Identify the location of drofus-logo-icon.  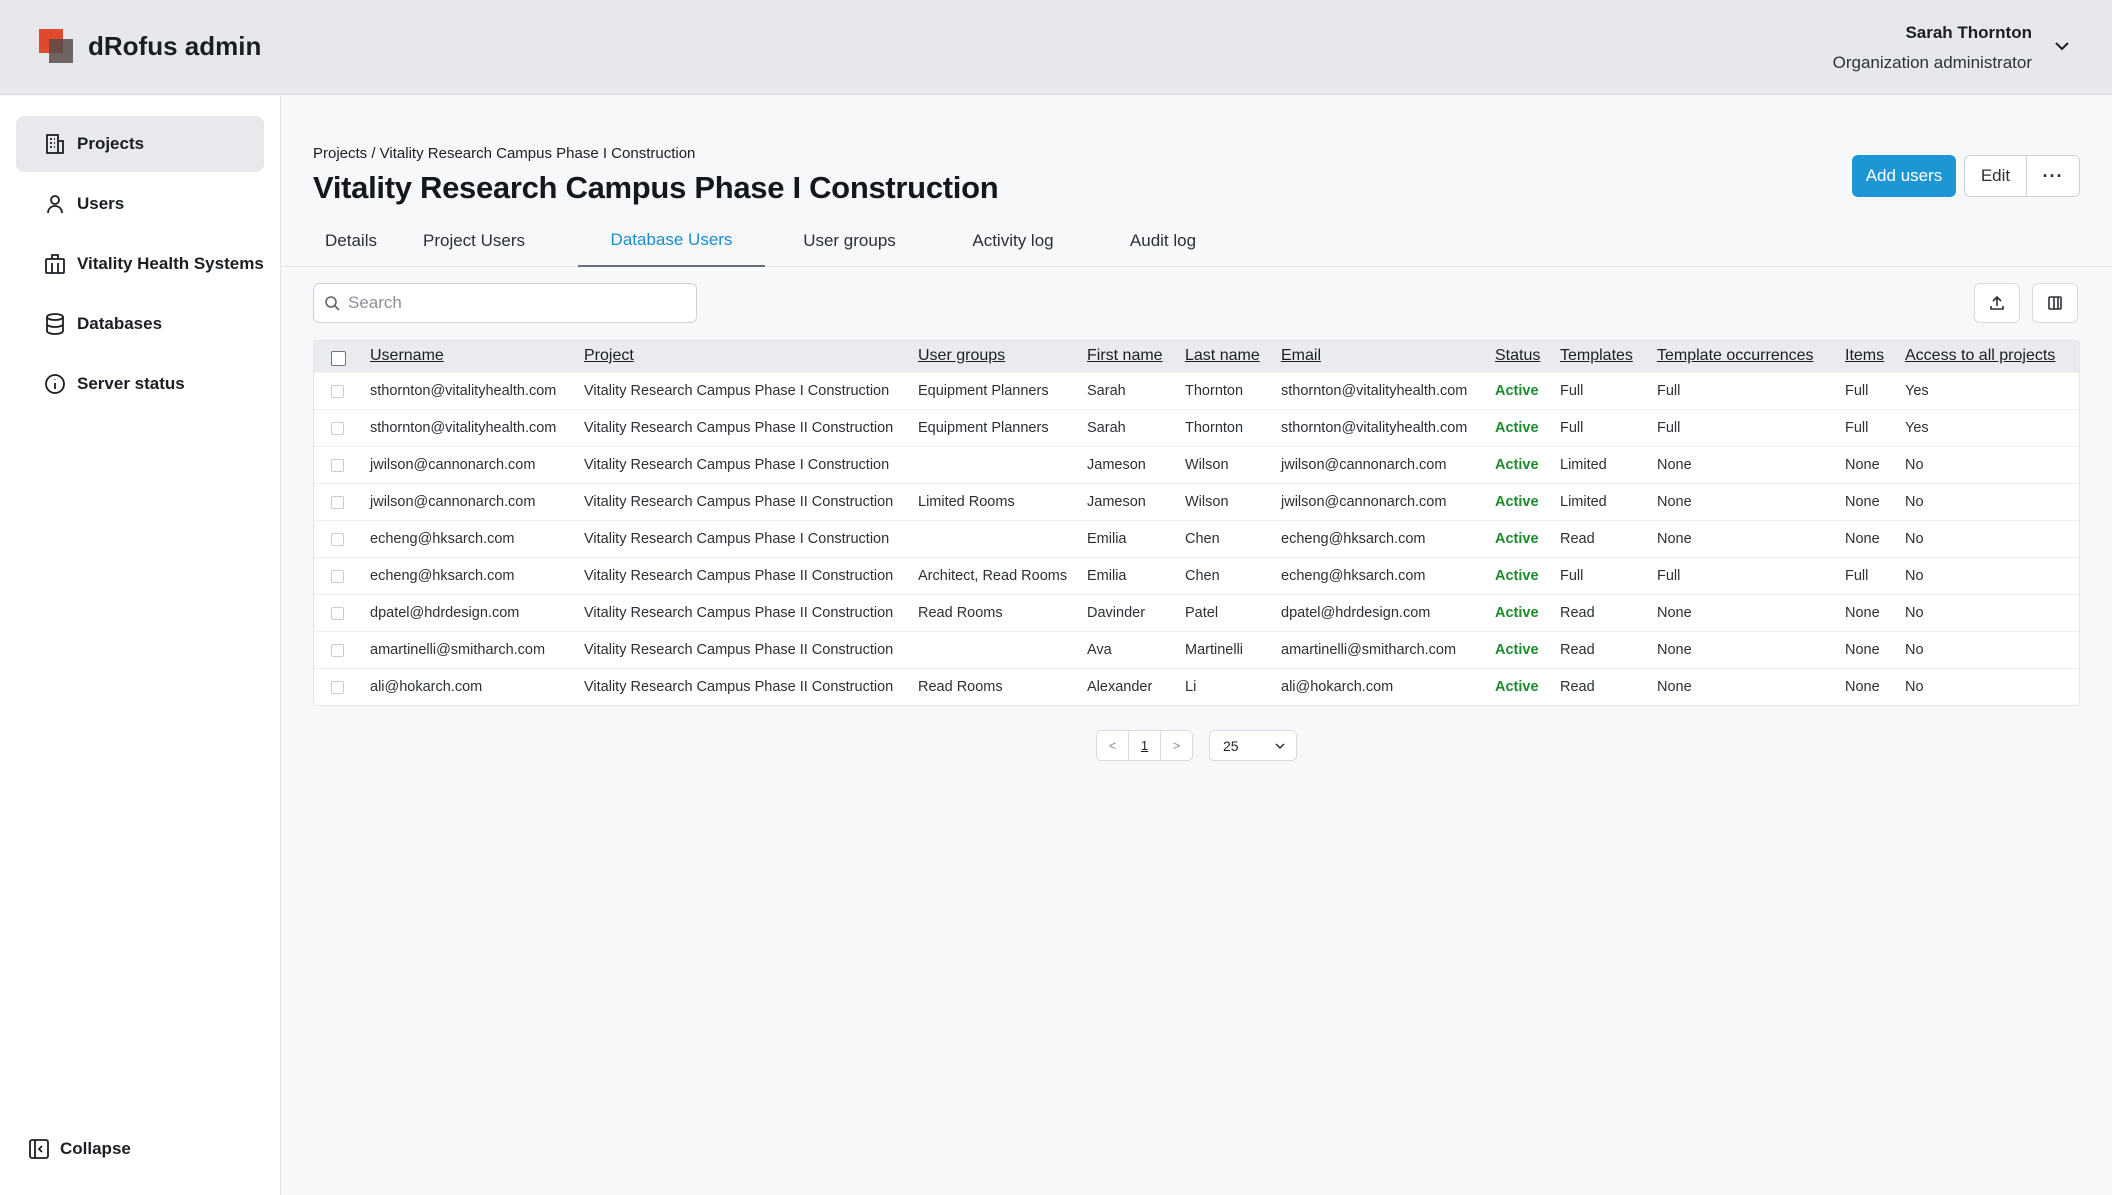
(56, 46).